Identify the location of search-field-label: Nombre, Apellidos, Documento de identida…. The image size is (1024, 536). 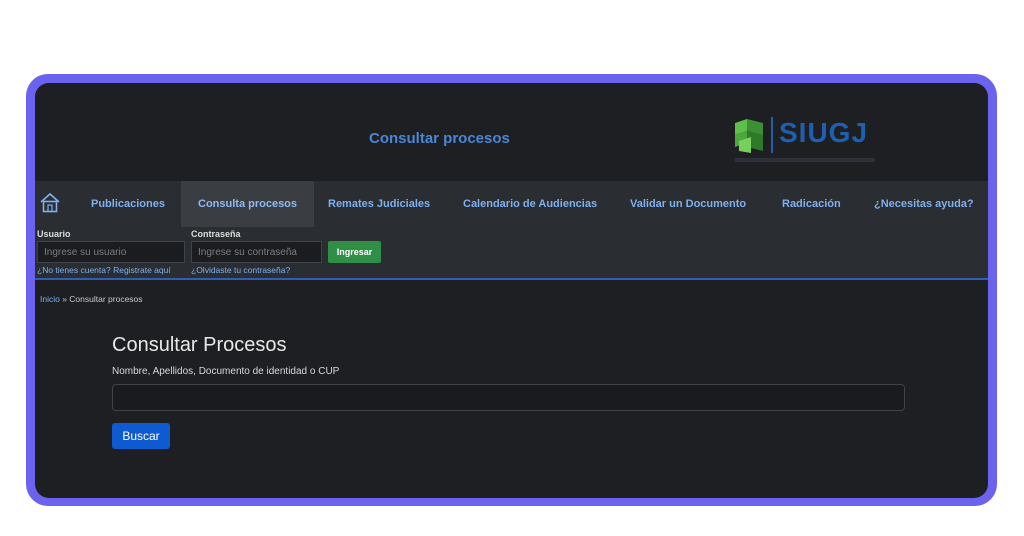
(226, 371).